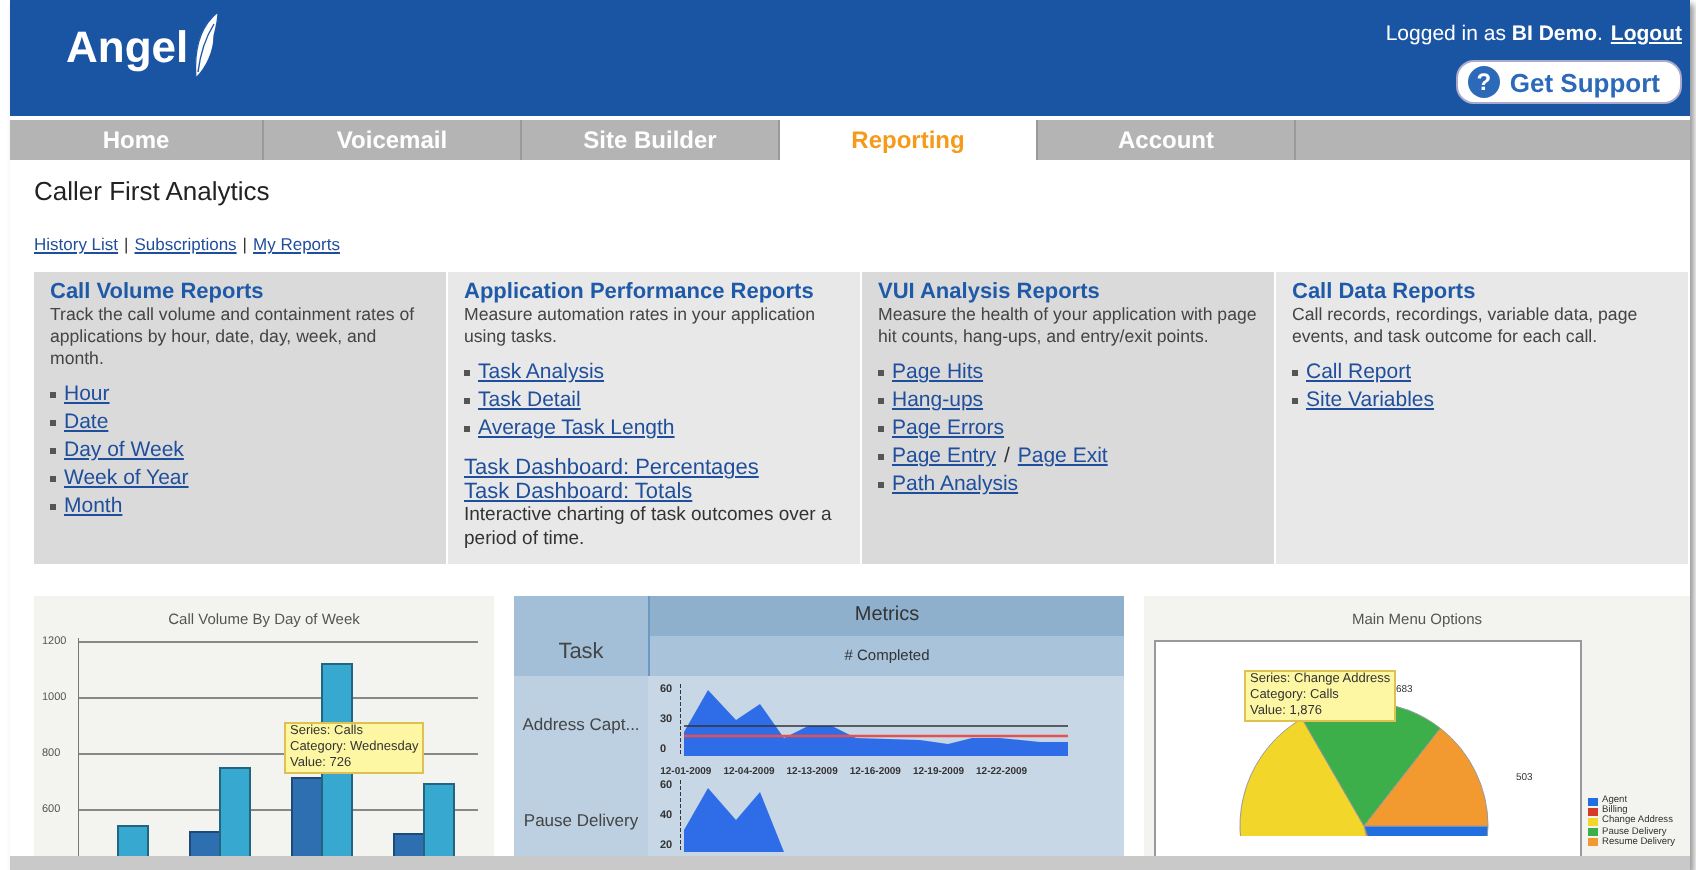 The width and height of the screenshot is (1696, 870). Describe the element at coordinates (944, 457) in the screenshot. I see `report-link: Page Entry` at that location.